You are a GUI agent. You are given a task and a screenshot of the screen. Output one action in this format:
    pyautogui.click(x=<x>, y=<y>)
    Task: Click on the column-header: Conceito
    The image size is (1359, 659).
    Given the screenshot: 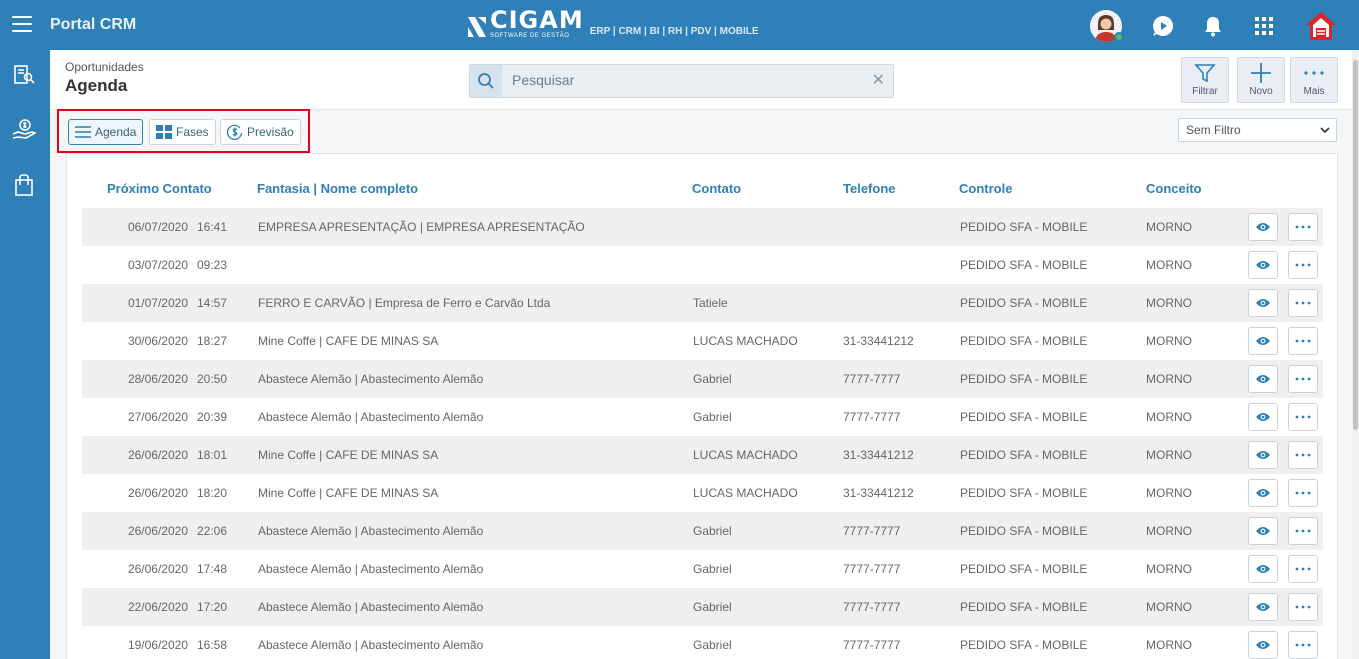 What is the action you would take?
    pyautogui.click(x=1174, y=188)
    